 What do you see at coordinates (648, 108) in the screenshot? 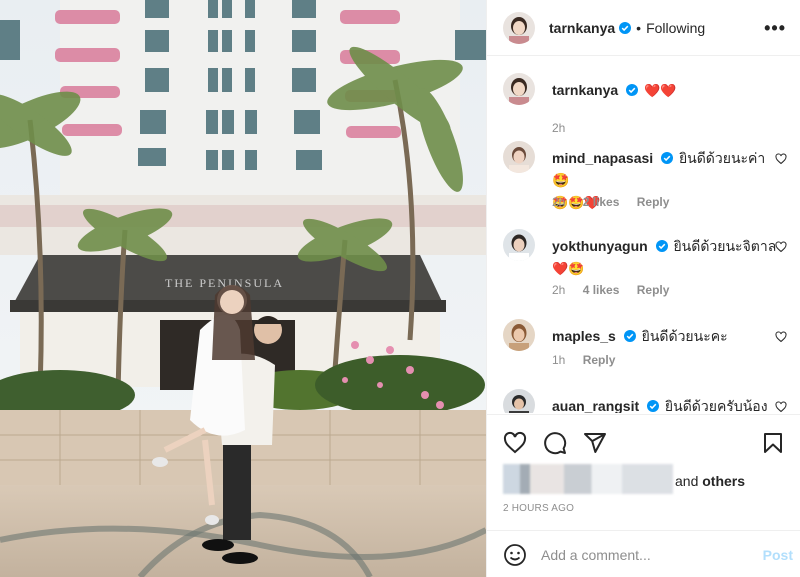
I see `caption: tarnkanya ❤️❤️ 2h` at bounding box center [648, 108].